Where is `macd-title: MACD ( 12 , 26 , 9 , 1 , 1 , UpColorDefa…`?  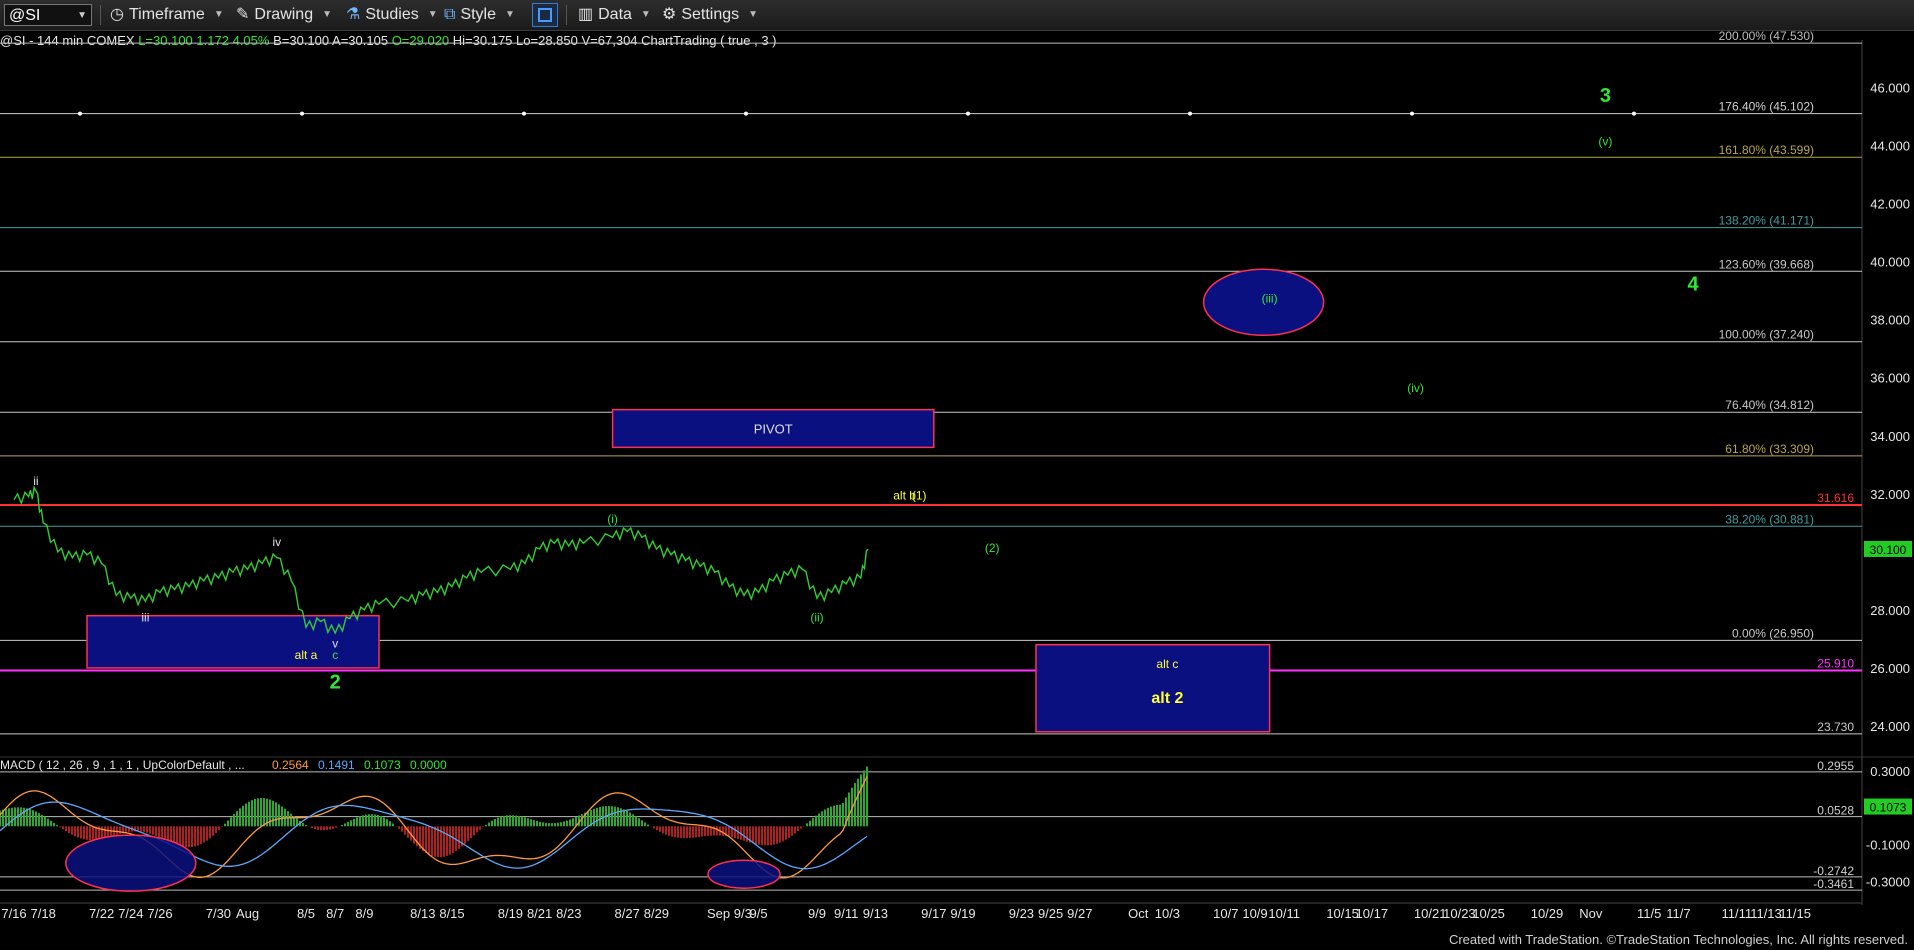
macd-title: MACD ( 12 , 26 , 9 , 1 , 1 , UpColorDefa… is located at coordinates (122, 765).